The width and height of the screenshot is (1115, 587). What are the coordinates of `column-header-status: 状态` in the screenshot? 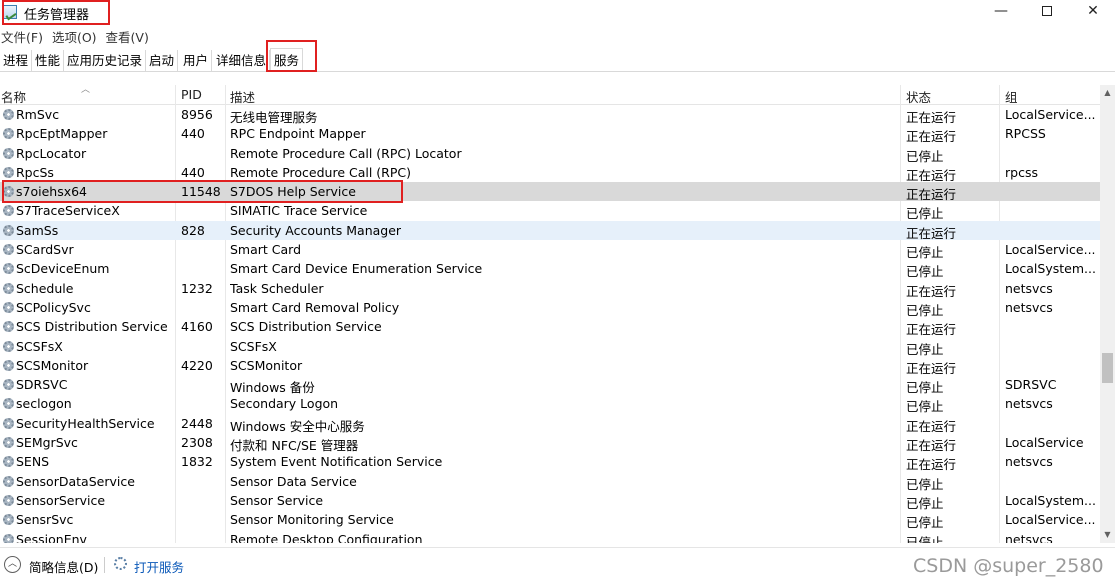 It's located at (918, 96).